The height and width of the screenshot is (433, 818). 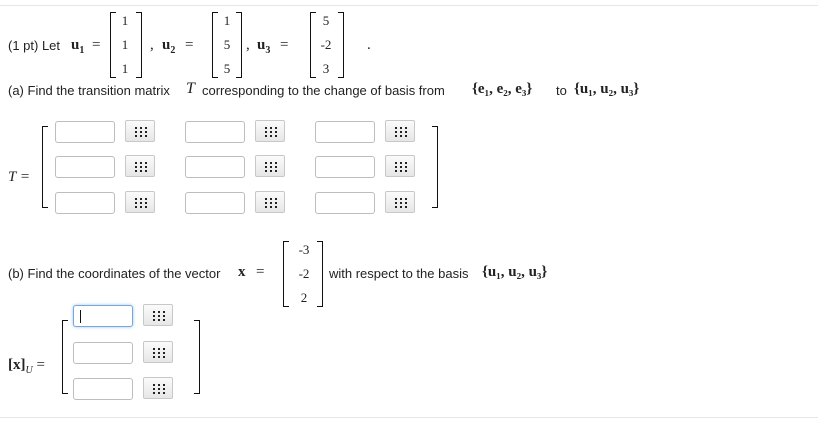 I want to click on x-left-bracket, so click(x=286, y=274).